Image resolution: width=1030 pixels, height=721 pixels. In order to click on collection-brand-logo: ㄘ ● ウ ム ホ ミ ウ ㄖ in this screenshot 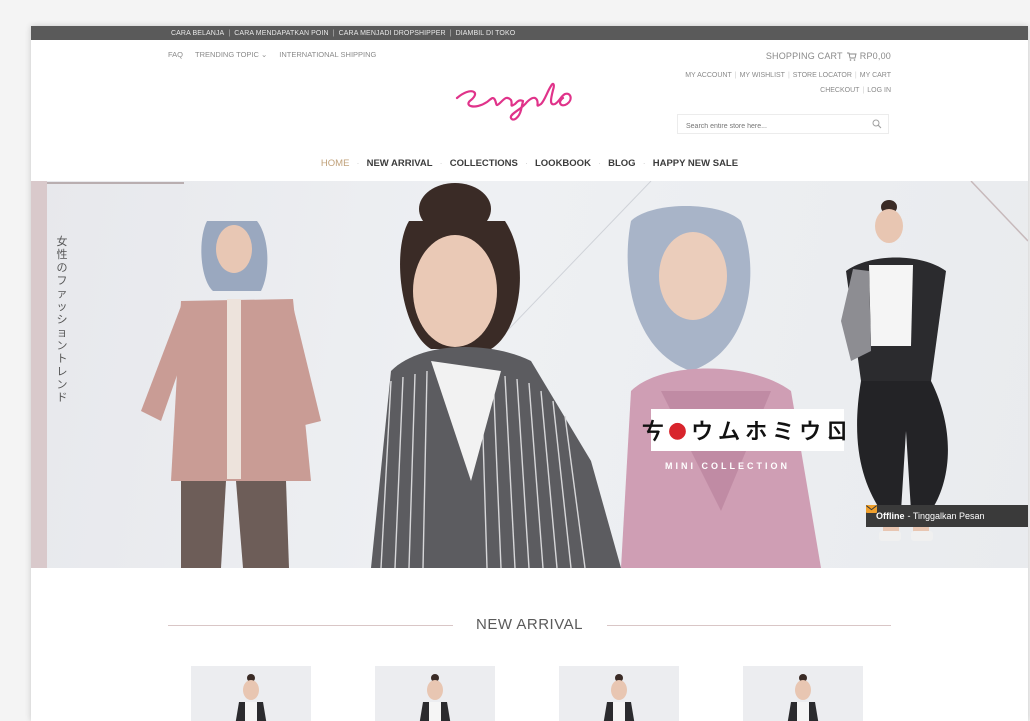, I will do `click(745, 430)`.